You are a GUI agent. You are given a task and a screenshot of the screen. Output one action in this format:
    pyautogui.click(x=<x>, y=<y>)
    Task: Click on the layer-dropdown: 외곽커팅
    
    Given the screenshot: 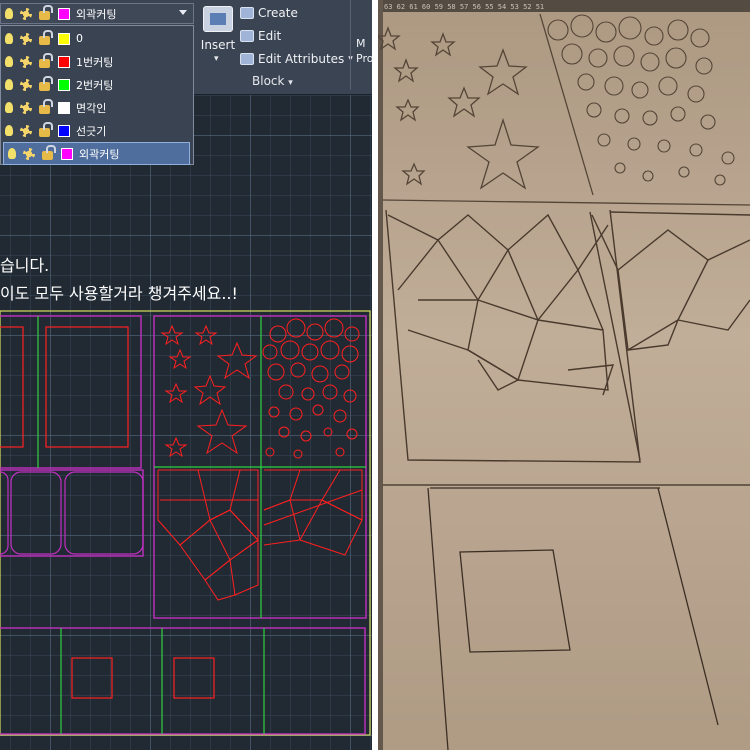 What is the action you would take?
    pyautogui.click(x=97, y=13)
    